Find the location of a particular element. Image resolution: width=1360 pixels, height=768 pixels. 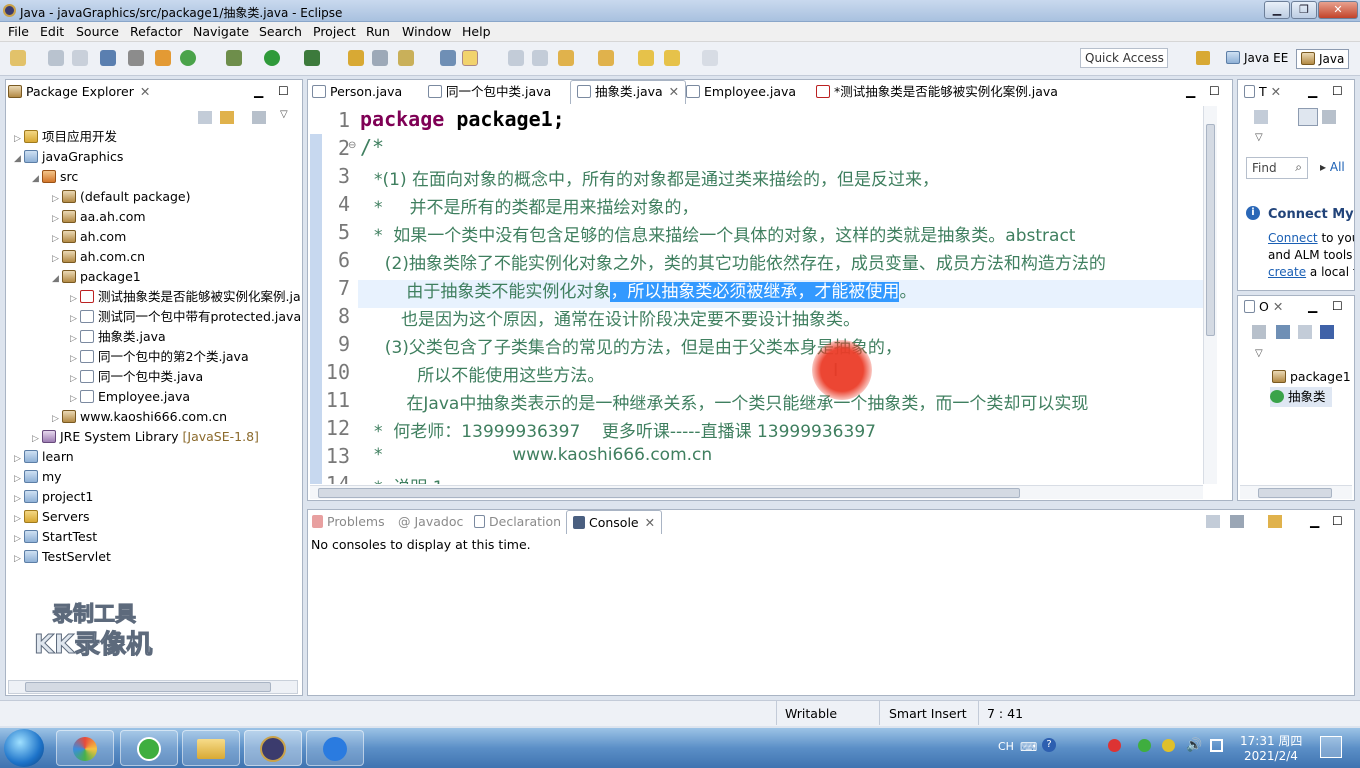

tree-item-project1: ▷ project1 is located at coordinates (53, 497).